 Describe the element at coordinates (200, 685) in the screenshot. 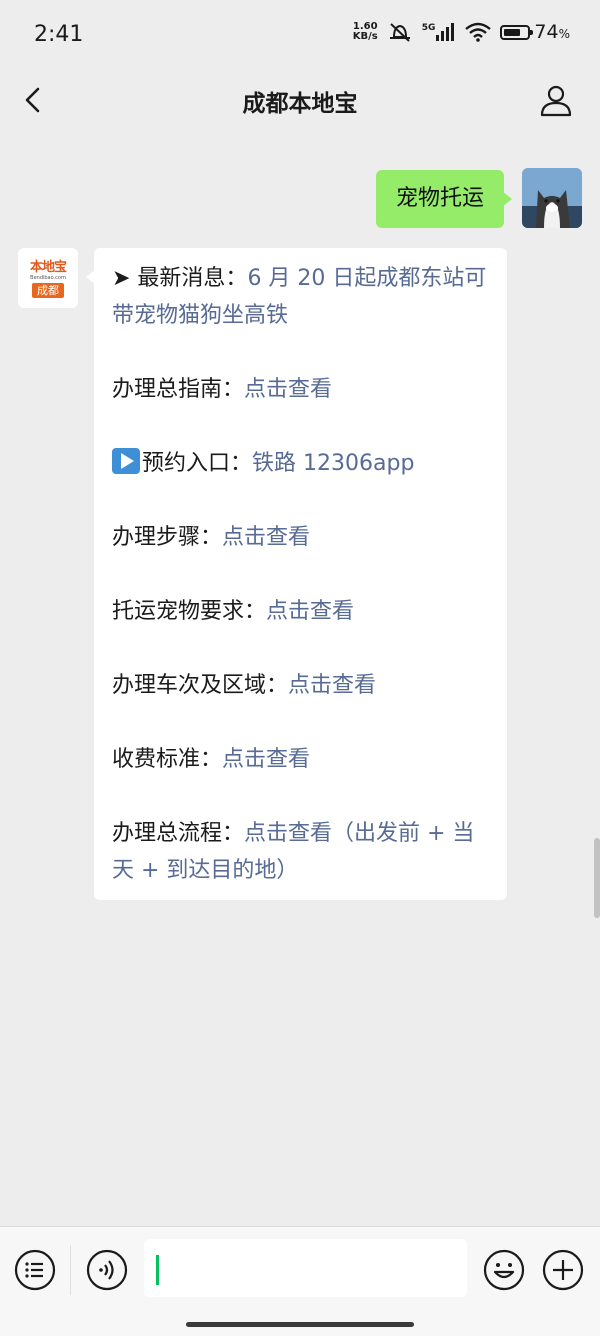

I see `trains-label: 办理车次及区域：` at that location.